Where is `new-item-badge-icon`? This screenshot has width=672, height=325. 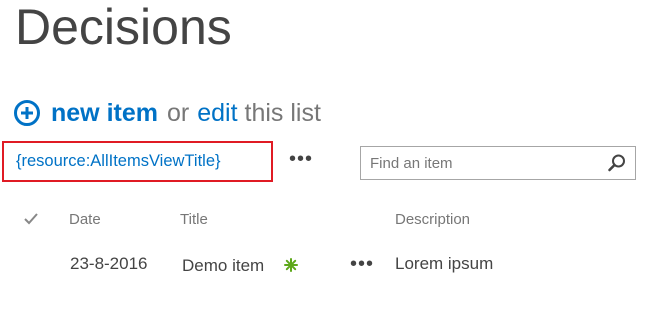 new-item-badge-icon is located at coordinates (291, 265).